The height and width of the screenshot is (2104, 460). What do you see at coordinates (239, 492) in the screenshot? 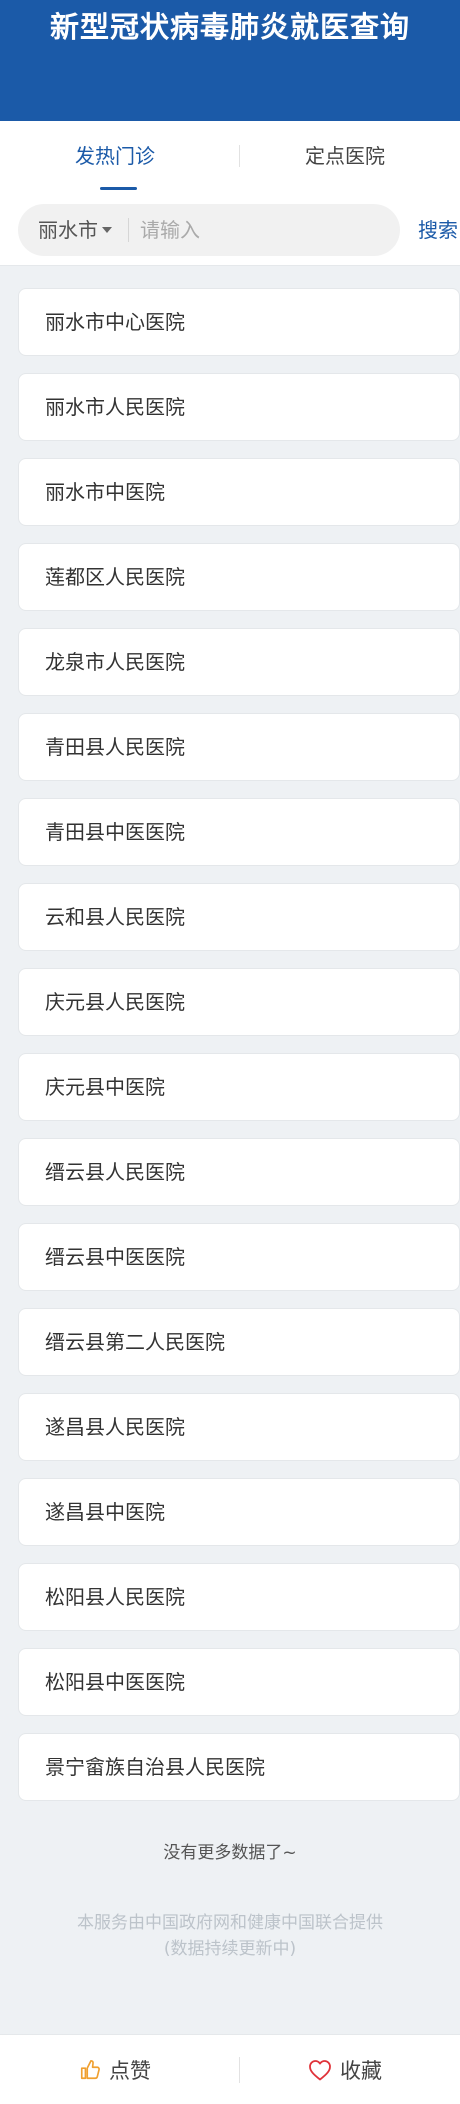
I see `hospital-list-item: 丽水市中医院` at bounding box center [239, 492].